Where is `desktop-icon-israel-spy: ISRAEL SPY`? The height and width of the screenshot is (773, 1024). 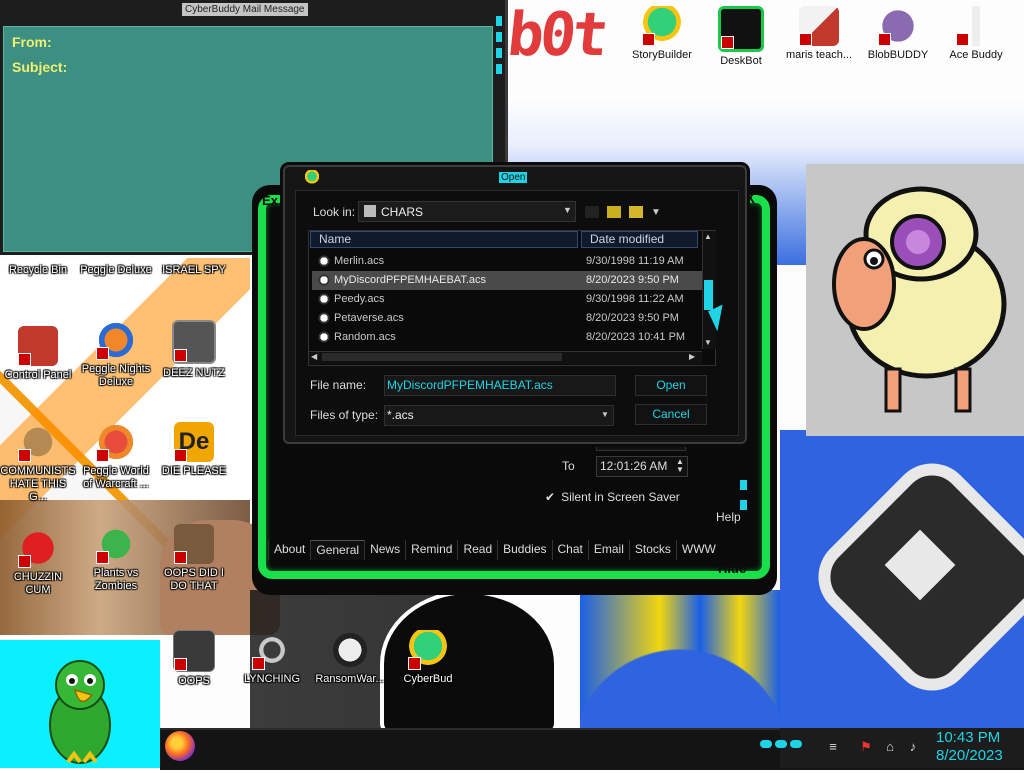
desktop-icon-israel-spy: ISRAEL SPY is located at coordinates (194, 270).